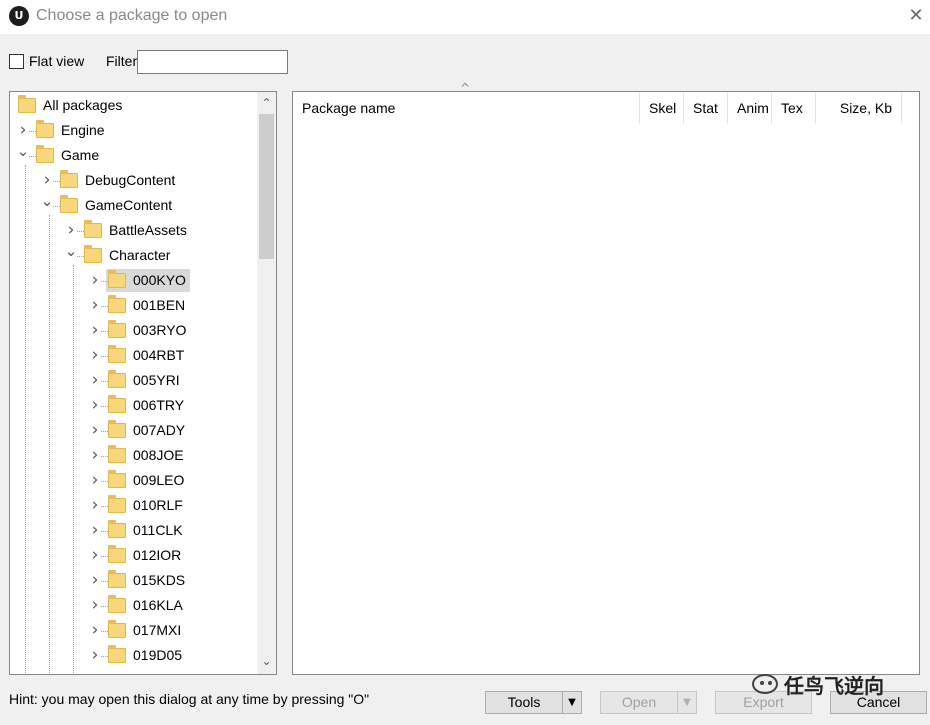  I want to click on column-size: Size, Kb, so click(859, 108).